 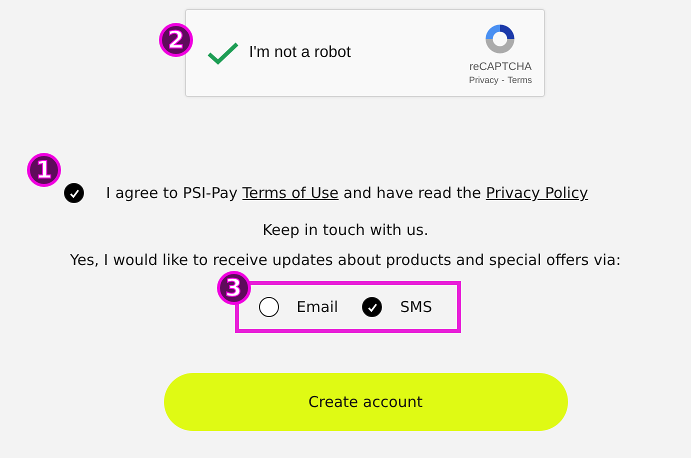 I want to click on checkmark-icon, so click(x=223, y=53).